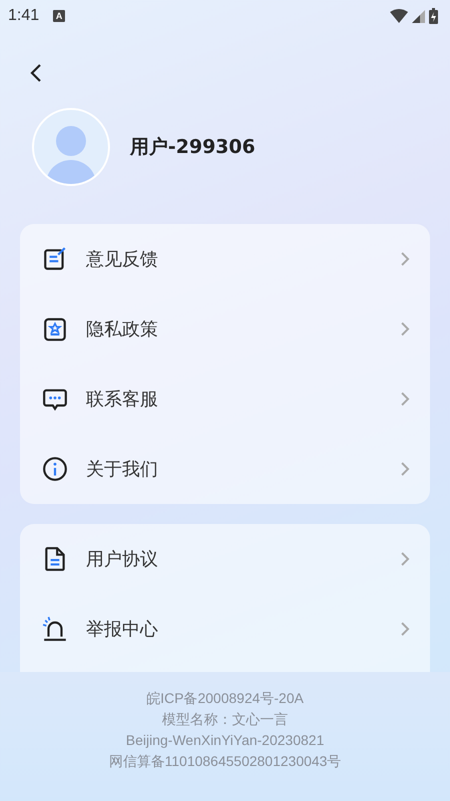 Image resolution: width=450 pixels, height=801 pixels. What do you see at coordinates (225, 629) in the screenshot?
I see `menu-item: 举报中心` at bounding box center [225, 629].